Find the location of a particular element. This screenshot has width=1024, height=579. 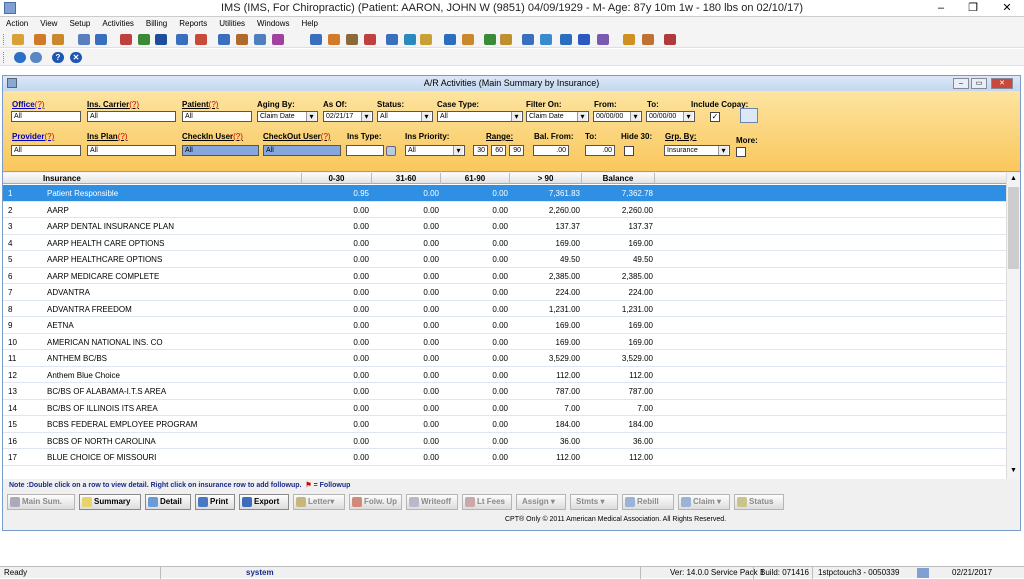

contacts-icon is located at coordinates (528, 39).